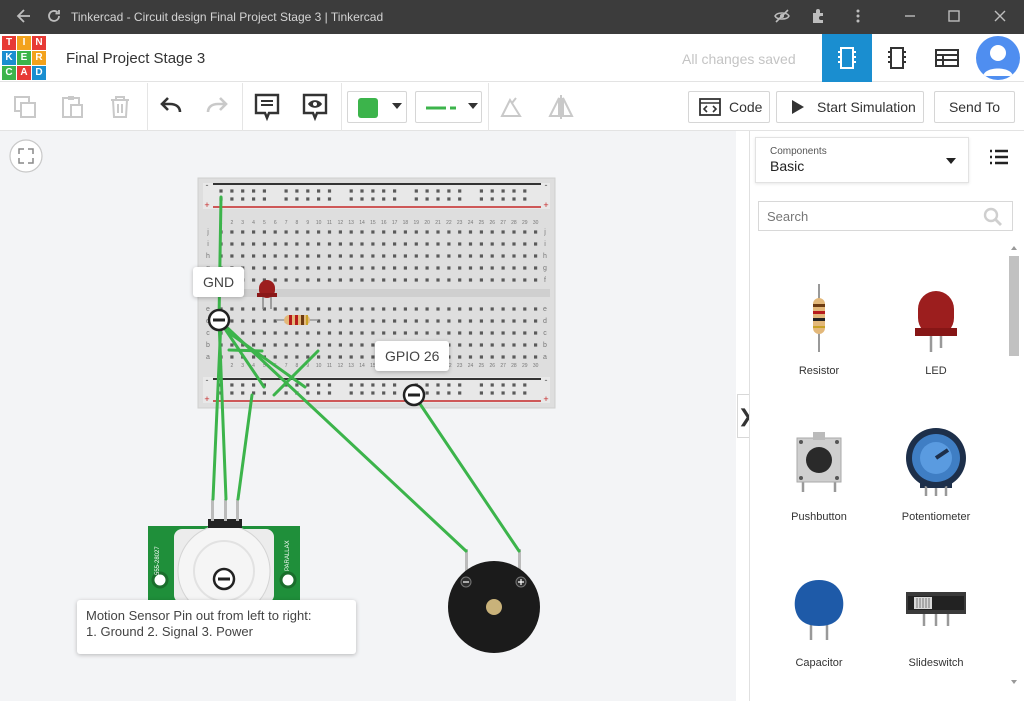 The height and width of the screenshot is (701, 1024). I want to click on maximize-icon, so click(954, 17).